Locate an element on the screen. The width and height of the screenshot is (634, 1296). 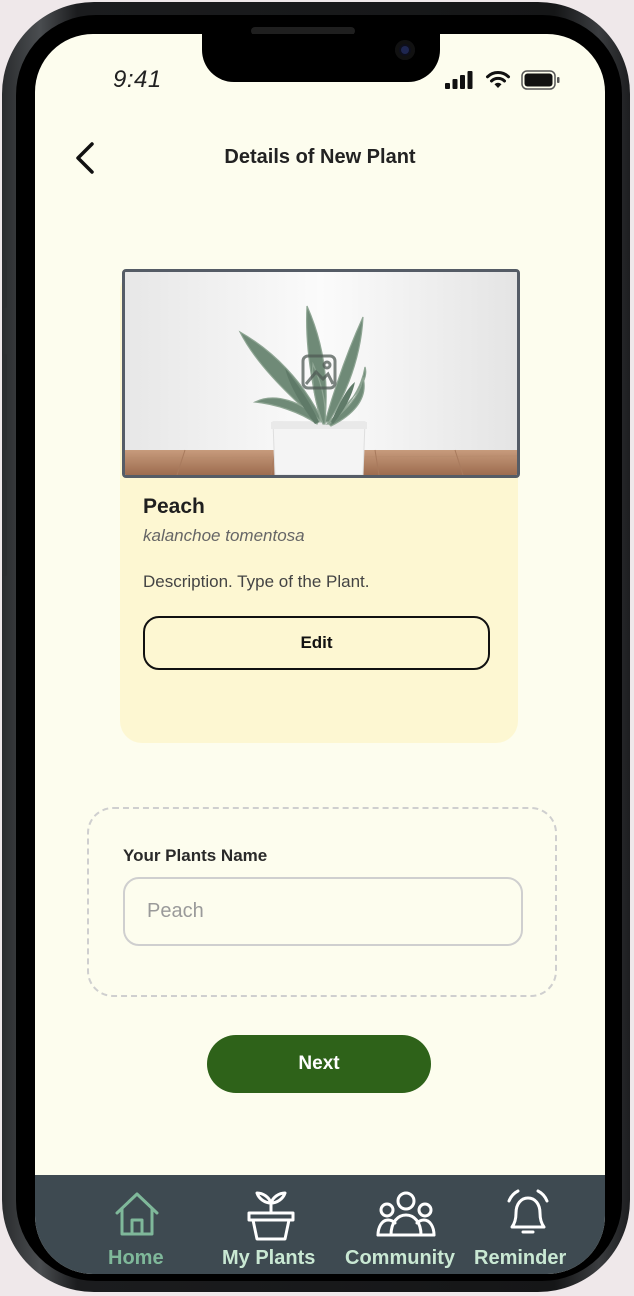
tab-community: Community is located at coordinates (403, 1224).